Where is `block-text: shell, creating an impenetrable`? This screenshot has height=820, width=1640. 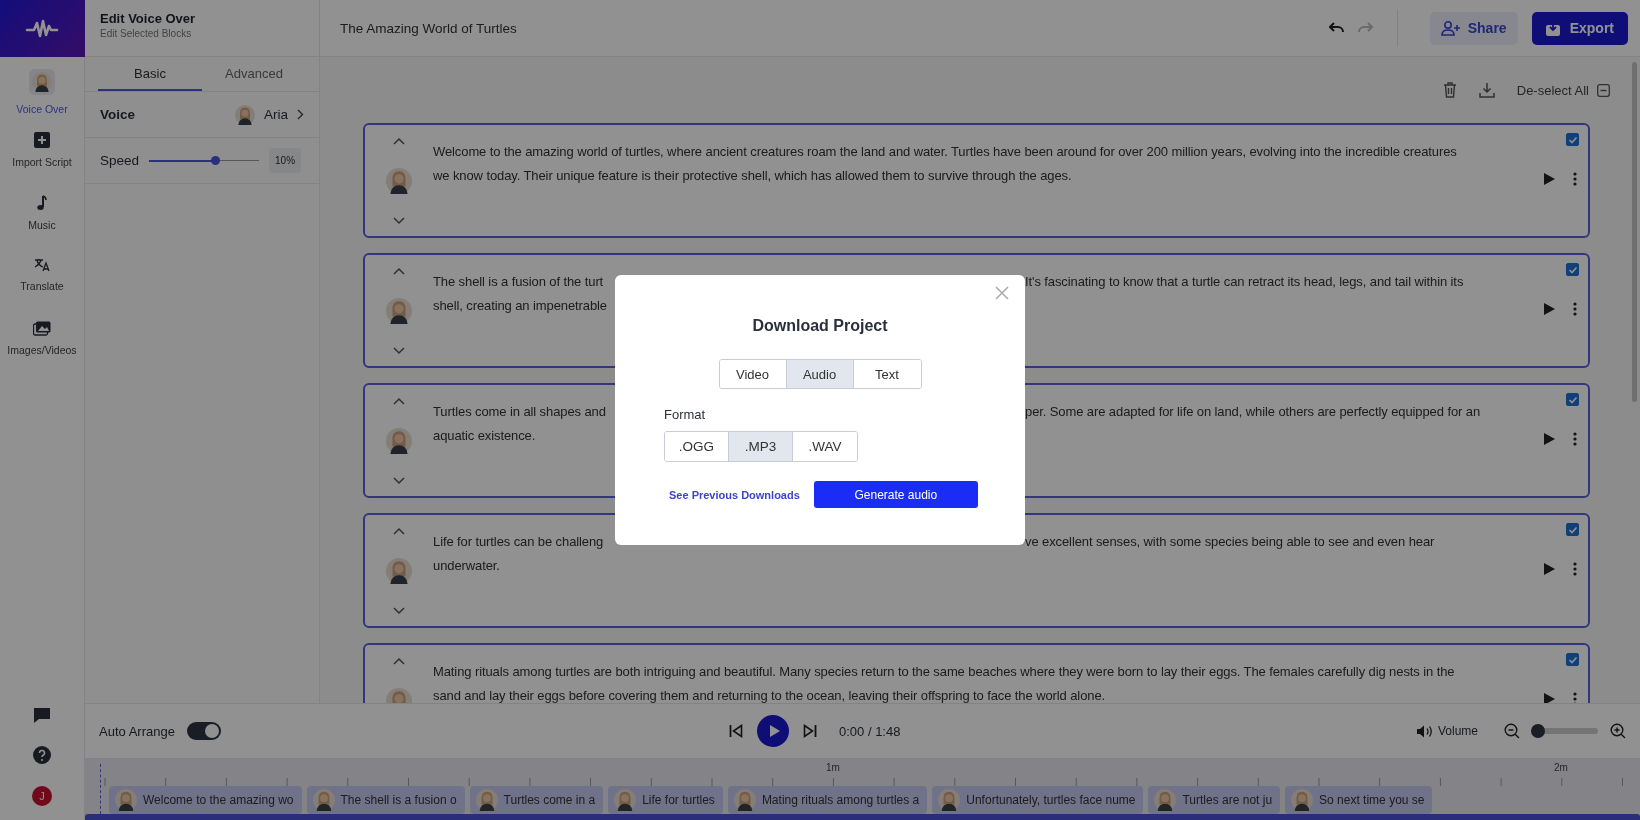 block-text: shell, creating an impenetrable is located at coordinates (520, 305).